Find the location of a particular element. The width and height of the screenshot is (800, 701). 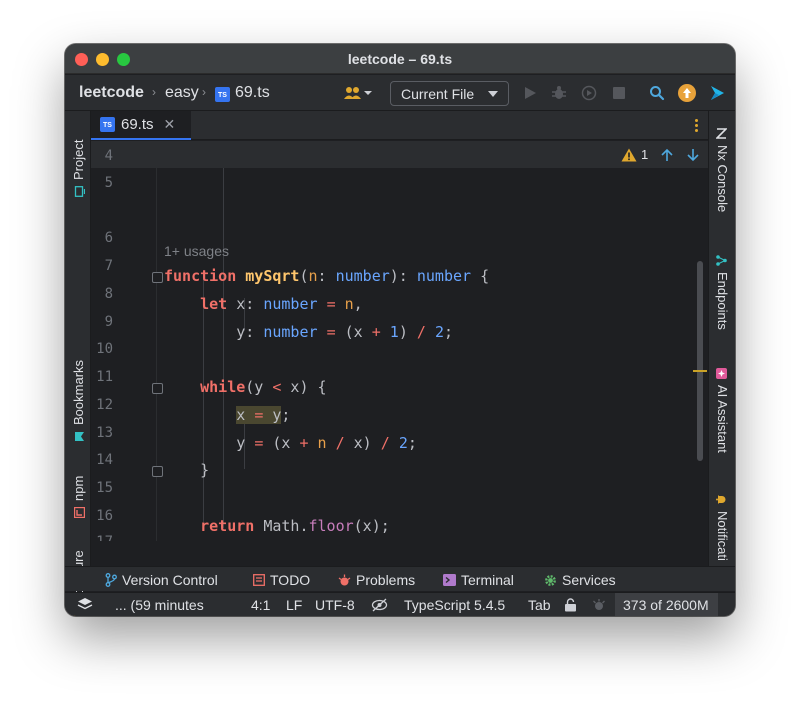

debug-icon is located at coordinates (559, 93).